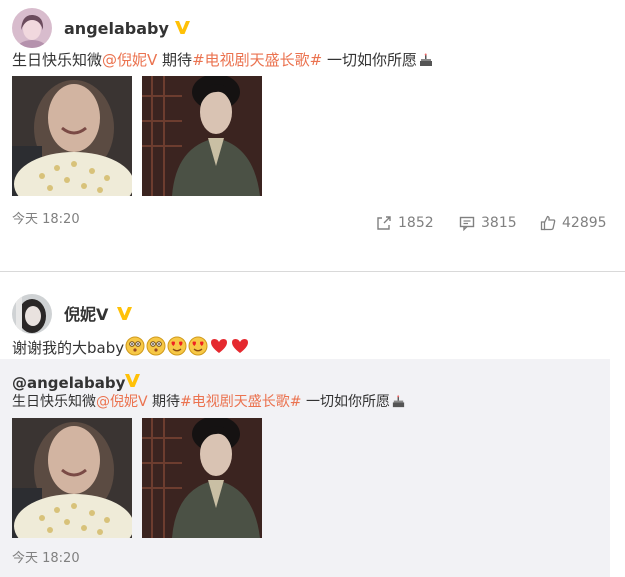 The height and width of the screenshot is (577, 625). I want to click on share-button: 1852, so click(405, 223).